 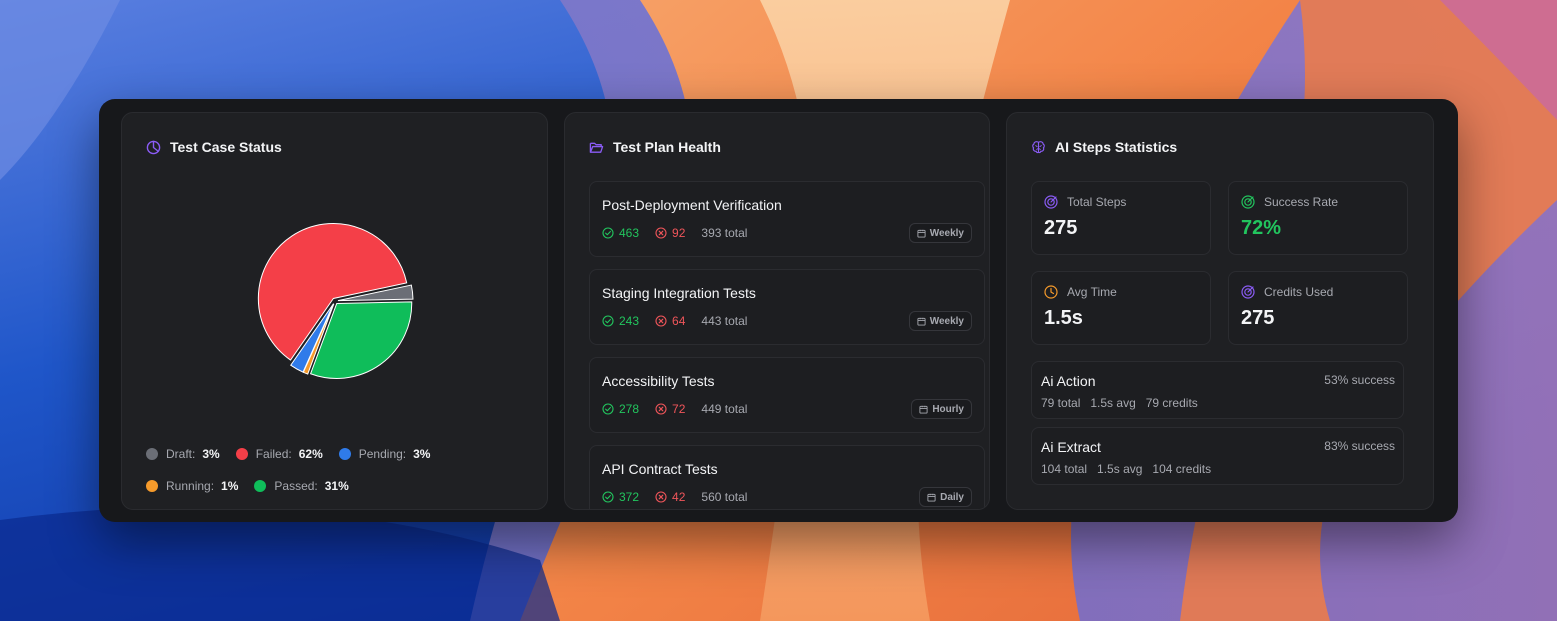 I want to click on ai-steps-header: AI Steps Statistics, so click(x=1104, y=147).